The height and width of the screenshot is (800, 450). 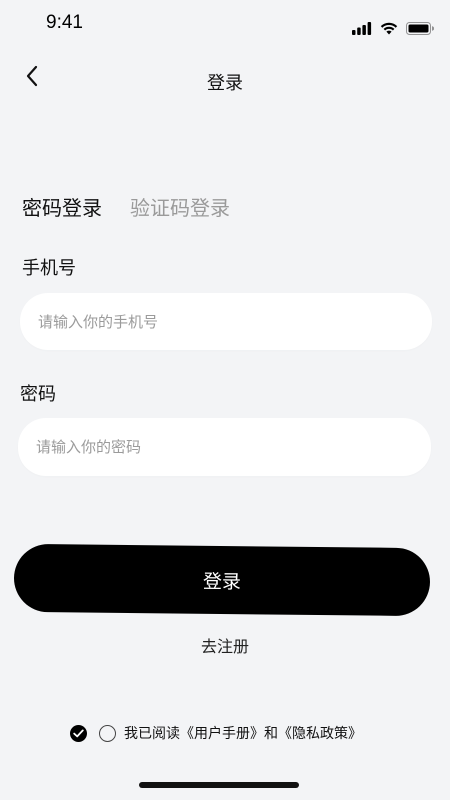 I want to click on password-input, so click(x=224, y=447).